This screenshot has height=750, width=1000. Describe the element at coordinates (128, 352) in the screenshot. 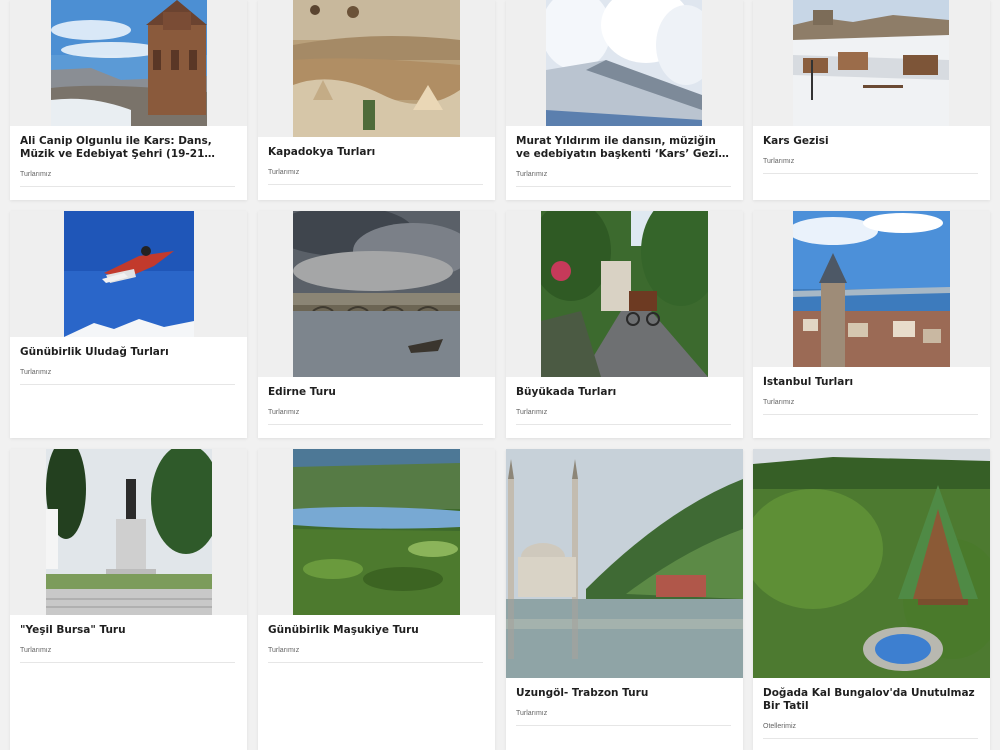

I see `tour-title: Günübirlik Uludağ Turları` at that location.